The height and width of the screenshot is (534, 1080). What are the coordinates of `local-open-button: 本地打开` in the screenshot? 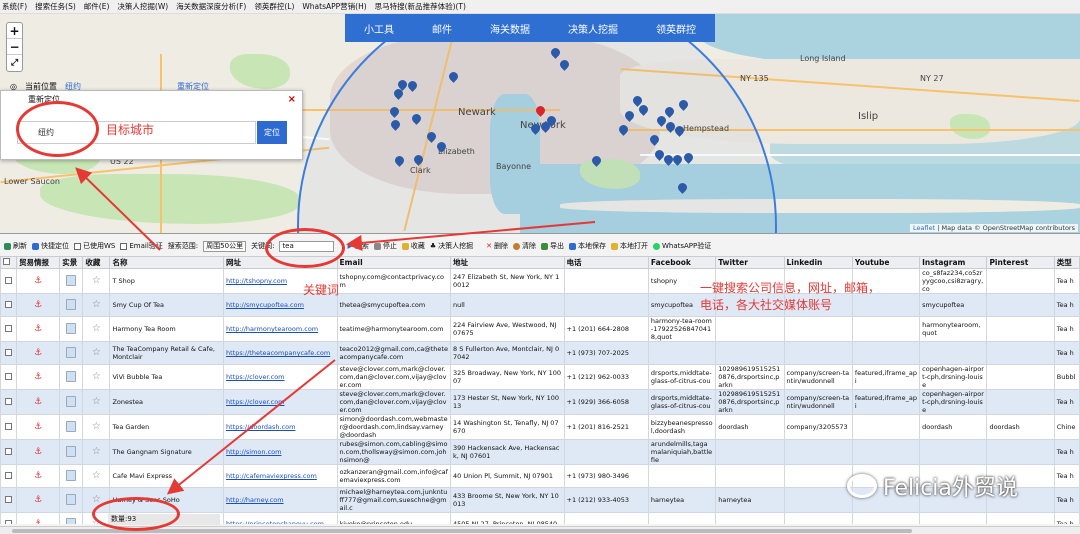 It's located at (629, 246).